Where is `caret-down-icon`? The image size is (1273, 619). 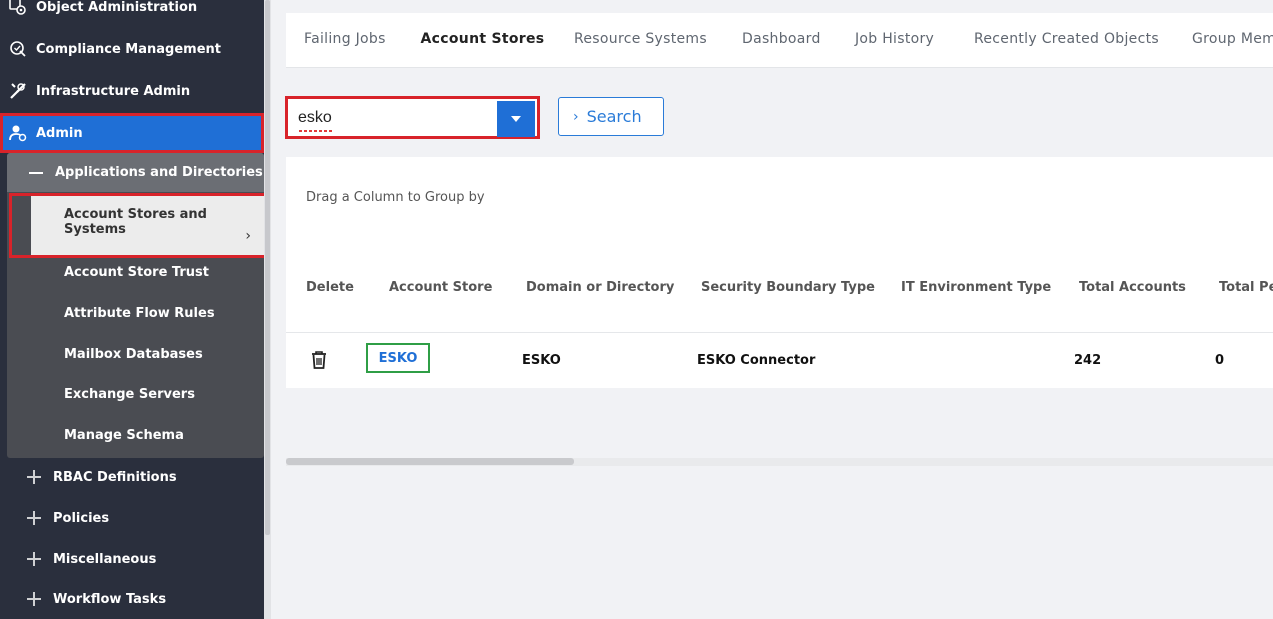 caret-down-icon is located at coordinates (516, 119).